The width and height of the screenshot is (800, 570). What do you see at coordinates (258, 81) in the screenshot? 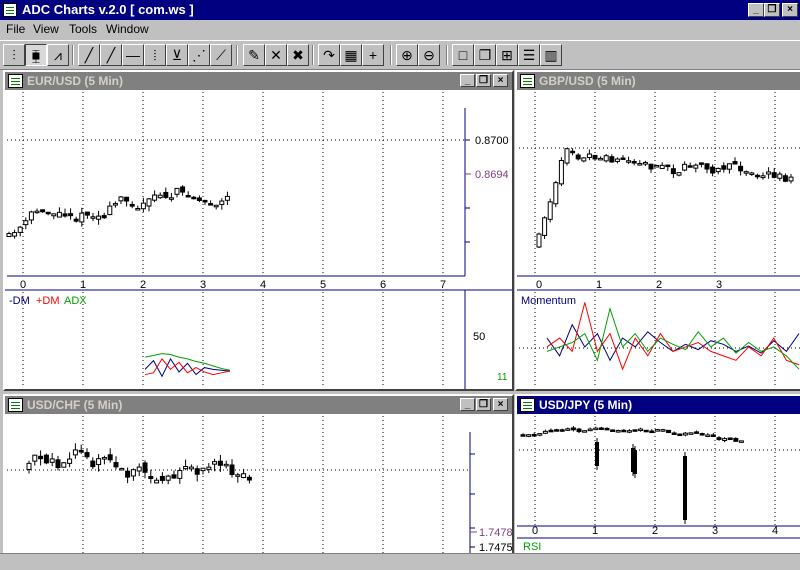
I see `eurusd-title-bar: EUR/USD (5 Min) _ ❐ ×` at bounding box center [258, 81].